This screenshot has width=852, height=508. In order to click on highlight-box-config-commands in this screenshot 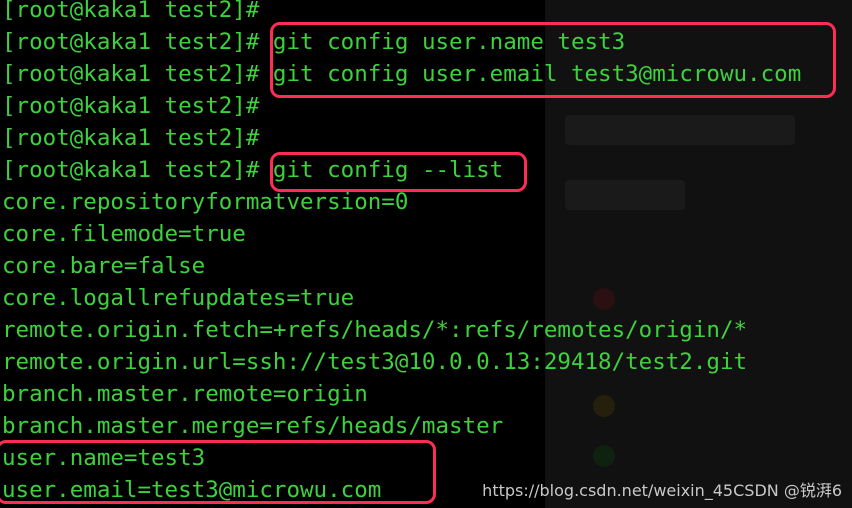, I will do `click(553, 60)`.